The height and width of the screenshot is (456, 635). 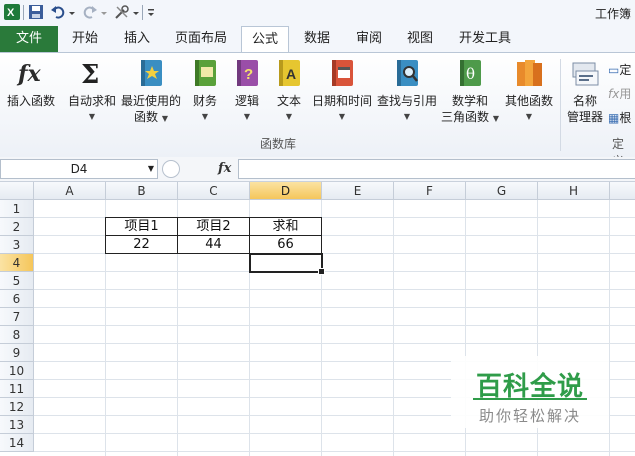 What do you see at coordinates (17, 353) in the screenshot?
I see `row-header-9: 9` at bounding box center [17, 353].